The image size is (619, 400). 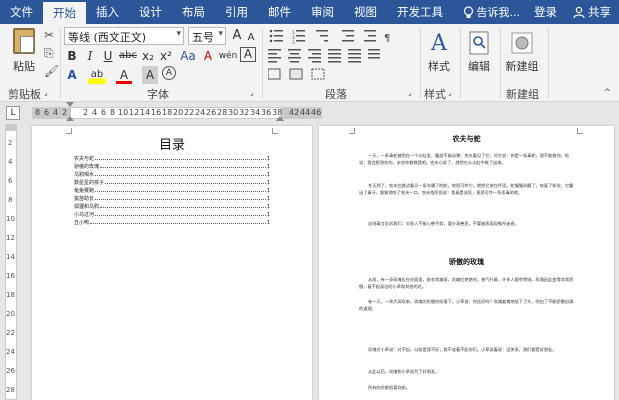 What do you see at coordinates (443, 223) in the screenshot?
I see `paragraph: 这则寓言告诉我们：对恶人不能心慈手软，要分清善恶，不要被表面现象所迷惑。` at bounding box center [443, 223].